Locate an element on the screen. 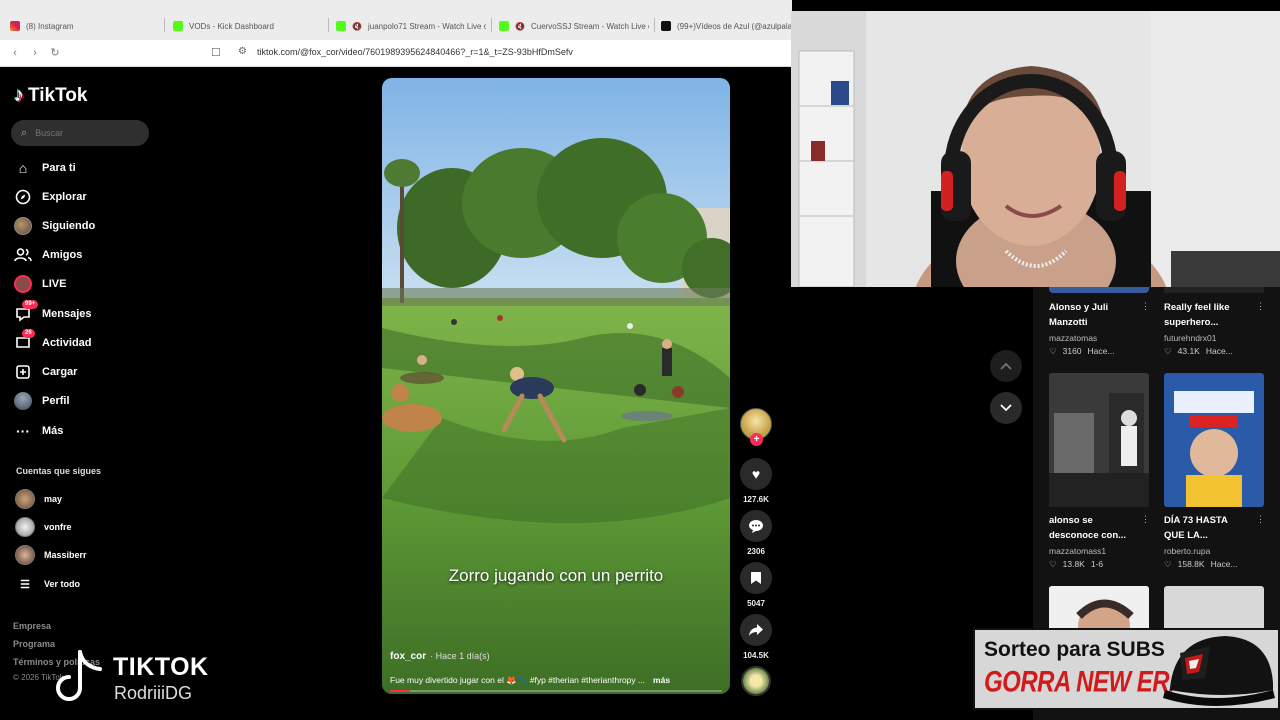  search-input is located at coordinates (80, 133).